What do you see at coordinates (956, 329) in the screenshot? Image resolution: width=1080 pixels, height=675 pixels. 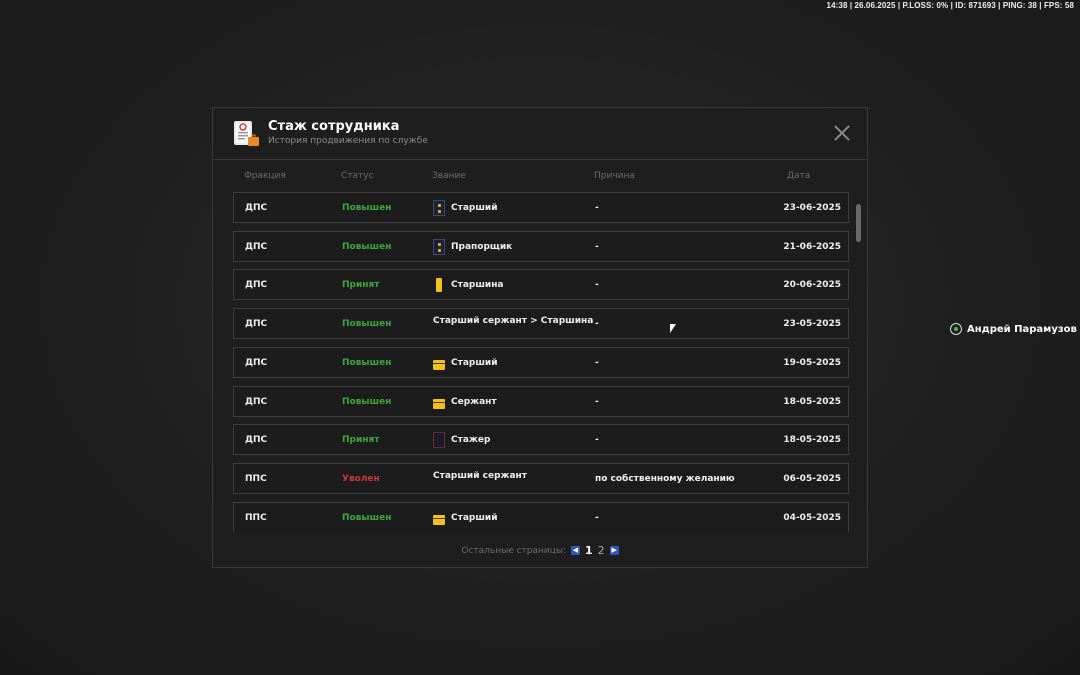 I see `voice-icon` at bounding box center [956, 329].